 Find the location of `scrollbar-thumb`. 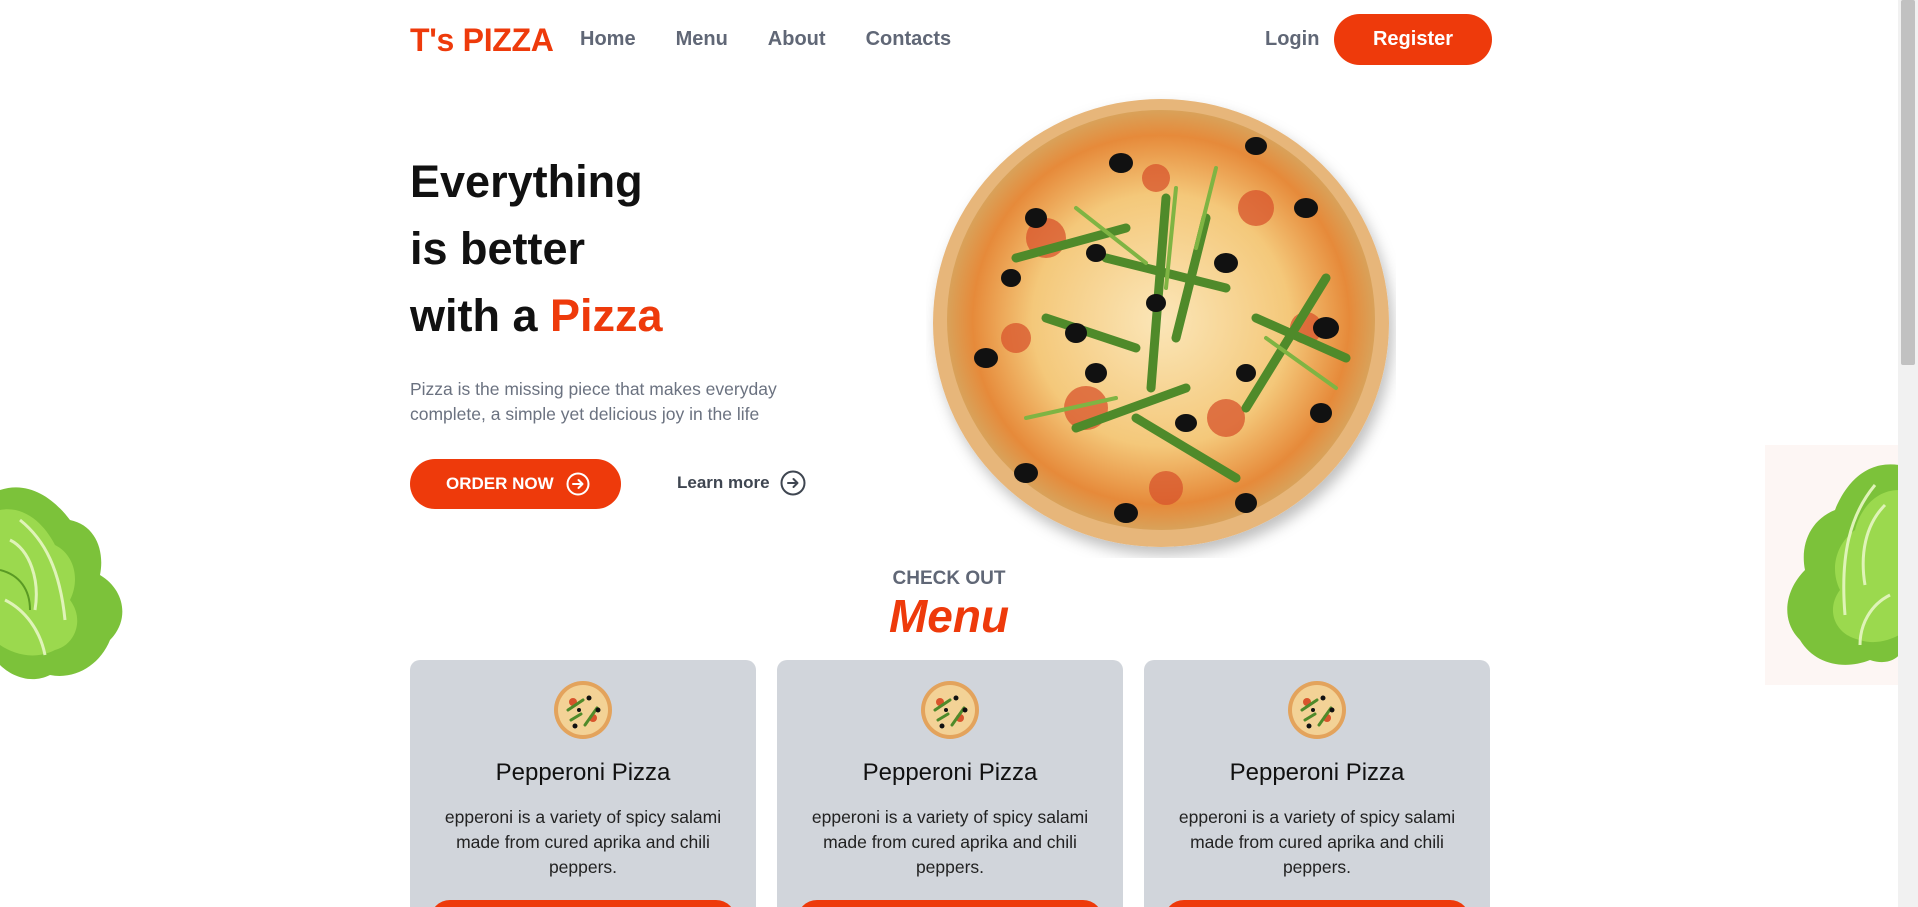

scrollbar-thumb is located at coordinates (1908, 182).